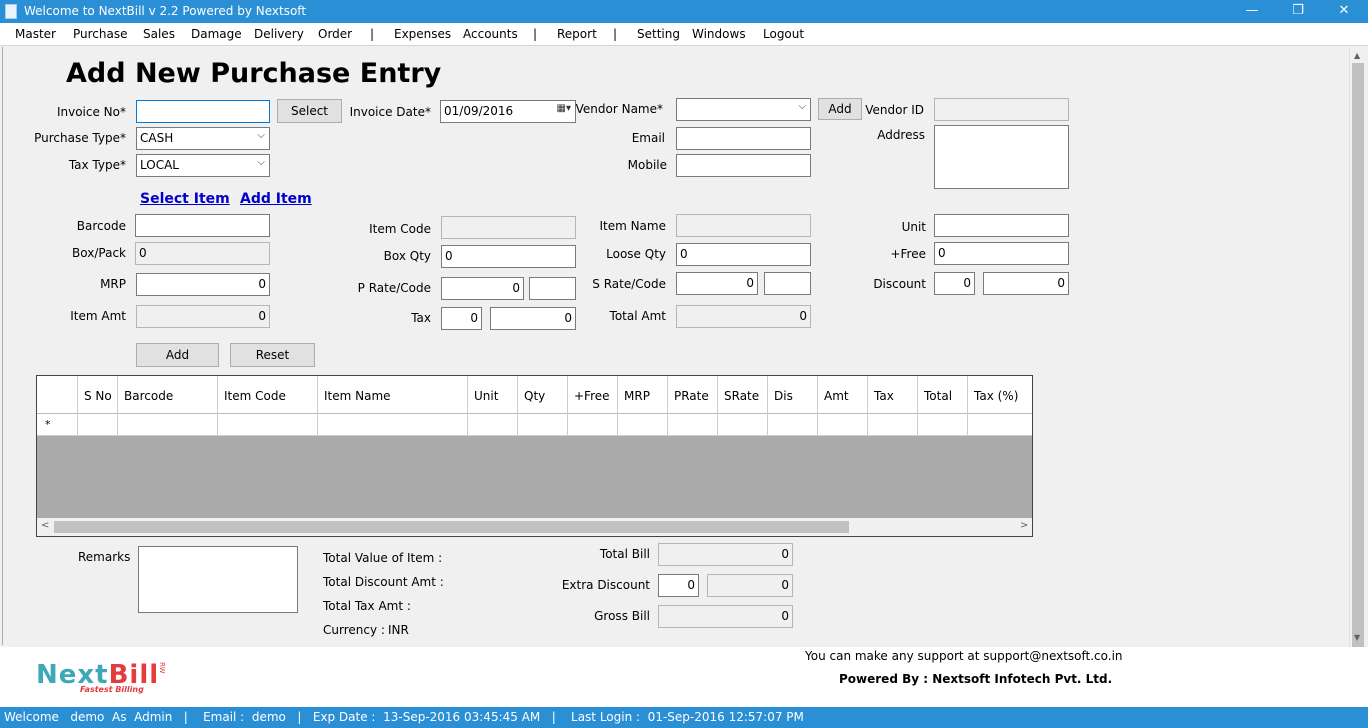 This screenshot has height=728, width=1368. What do you see at coordinates (335, 34) in the screenshot?
I see `menu-order: Order` at bounding box center [335, 34].